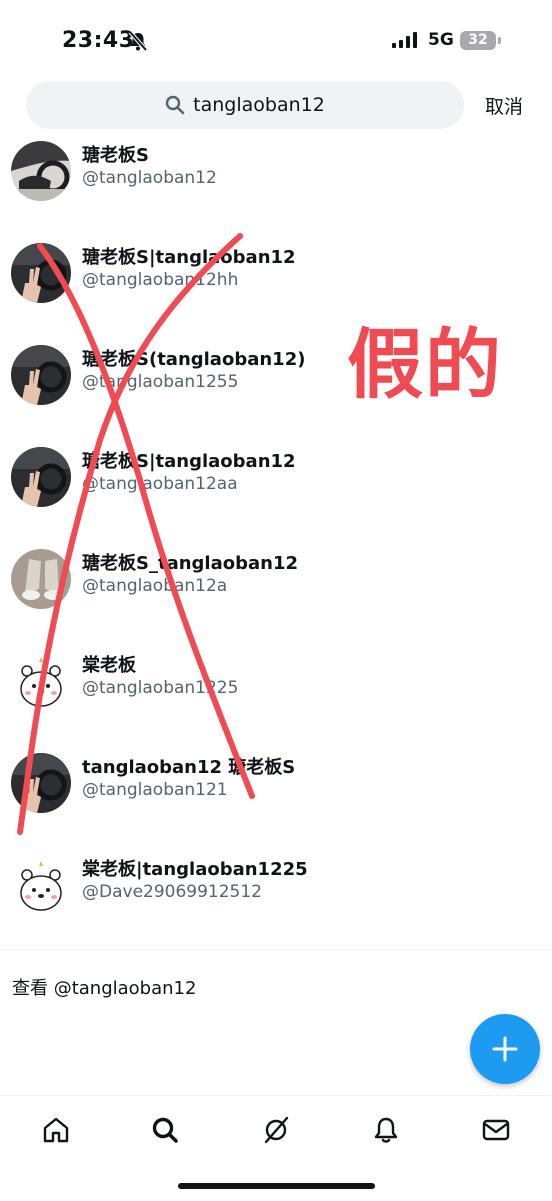 This screenshot has height=1201, width=552. What do you see at coordinates (425, 364) in the screenshot?
I see `fake-label-annotation: 假的` at bounding box center [425, 364].